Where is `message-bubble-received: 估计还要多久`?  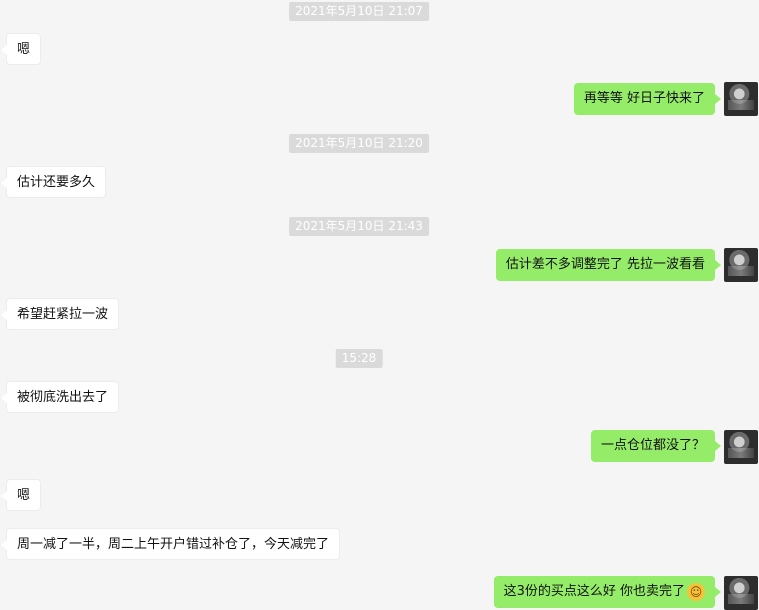 message-bubble-received: 估计还要多久 is located at coordinates (53, 182).